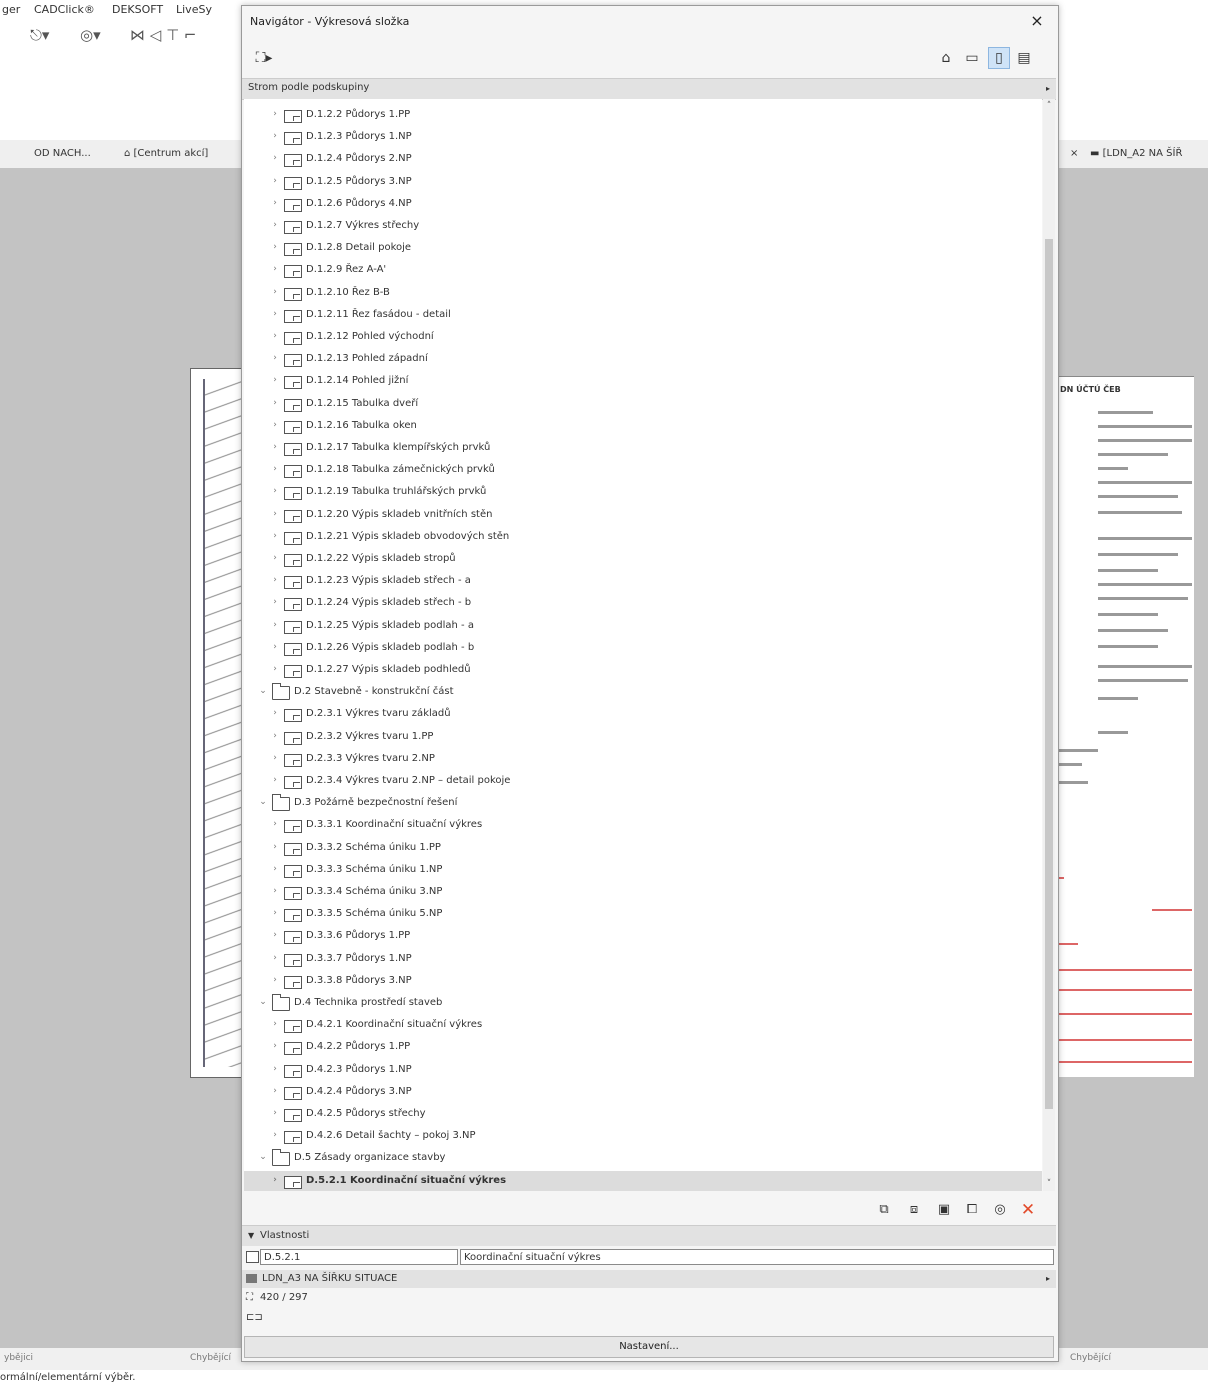 The width and height of the screenshot is (1208, 1394). I want to click on tree-item: › D.1.2.20 Výpis skladeb vnitřních stěn, so click(643, 516).